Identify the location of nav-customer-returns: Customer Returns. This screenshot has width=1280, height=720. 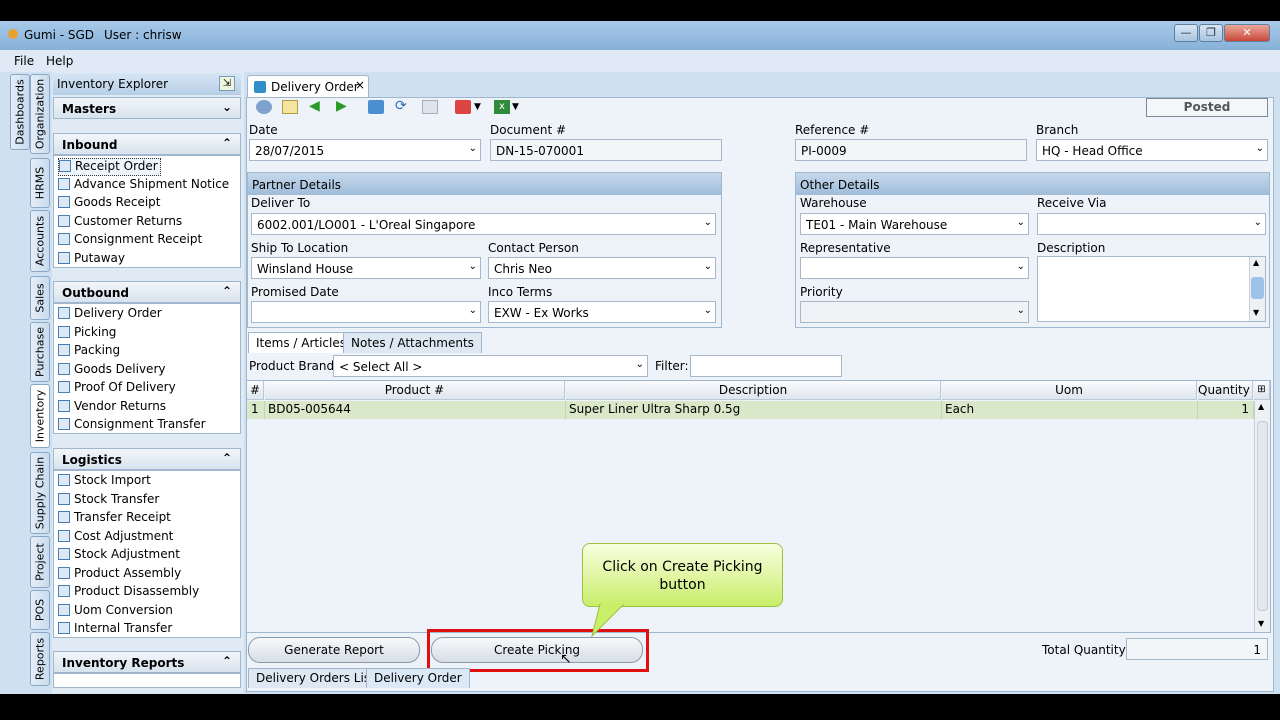
(120, 223).